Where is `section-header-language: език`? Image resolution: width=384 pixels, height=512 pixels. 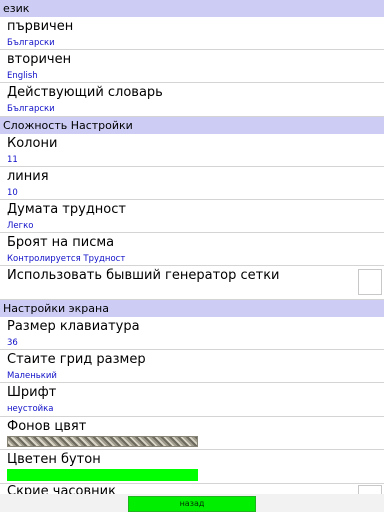
section-header-language: език is located at coordinates (192, 8).